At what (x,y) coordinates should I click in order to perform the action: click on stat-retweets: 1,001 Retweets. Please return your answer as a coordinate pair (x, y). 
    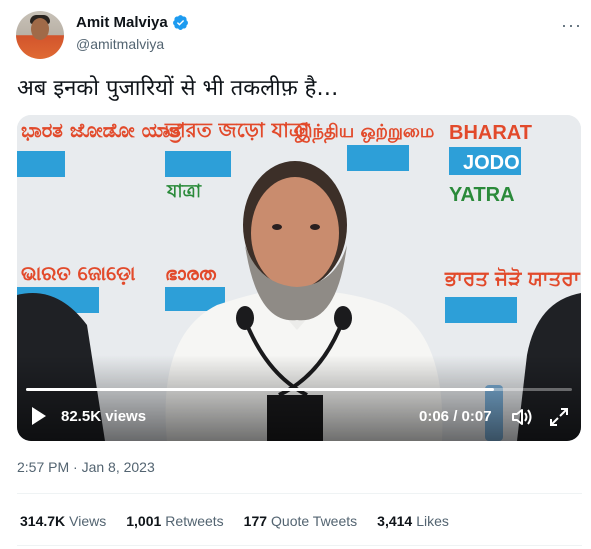
    Looking at the image, I should click on (174, 521).